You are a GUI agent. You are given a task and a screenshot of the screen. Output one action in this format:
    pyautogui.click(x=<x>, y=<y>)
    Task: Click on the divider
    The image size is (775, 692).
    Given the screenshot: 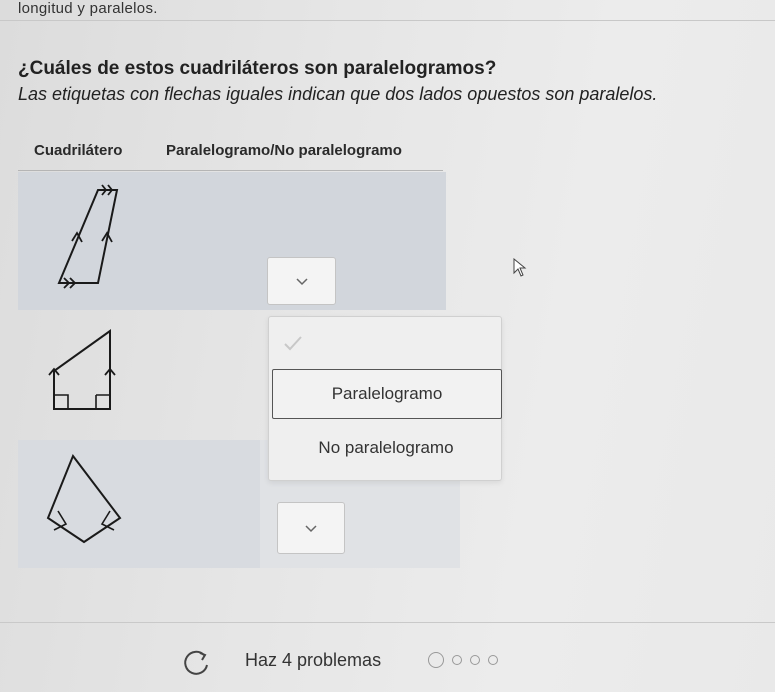 What is the action you would take?
    pyautogui.click(x=387, y=20)
    